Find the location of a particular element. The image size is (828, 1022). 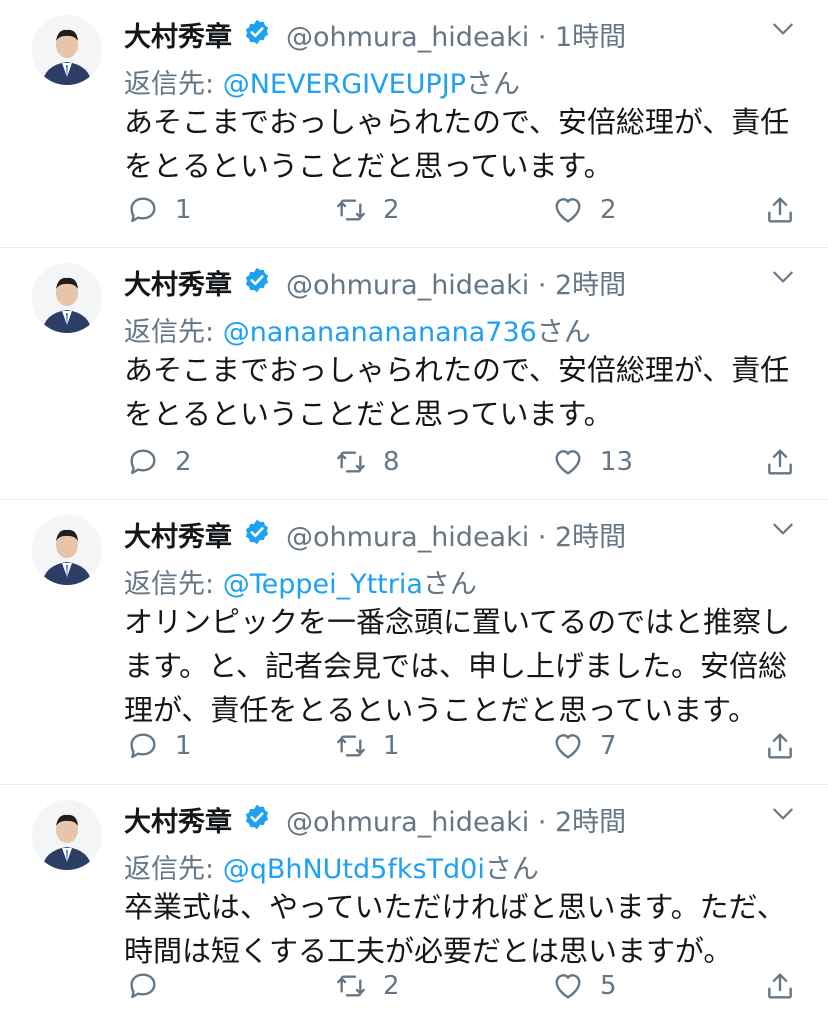

handle-time: @ohmura_hideaki · 1時間 is located at coordinates (456, 37).